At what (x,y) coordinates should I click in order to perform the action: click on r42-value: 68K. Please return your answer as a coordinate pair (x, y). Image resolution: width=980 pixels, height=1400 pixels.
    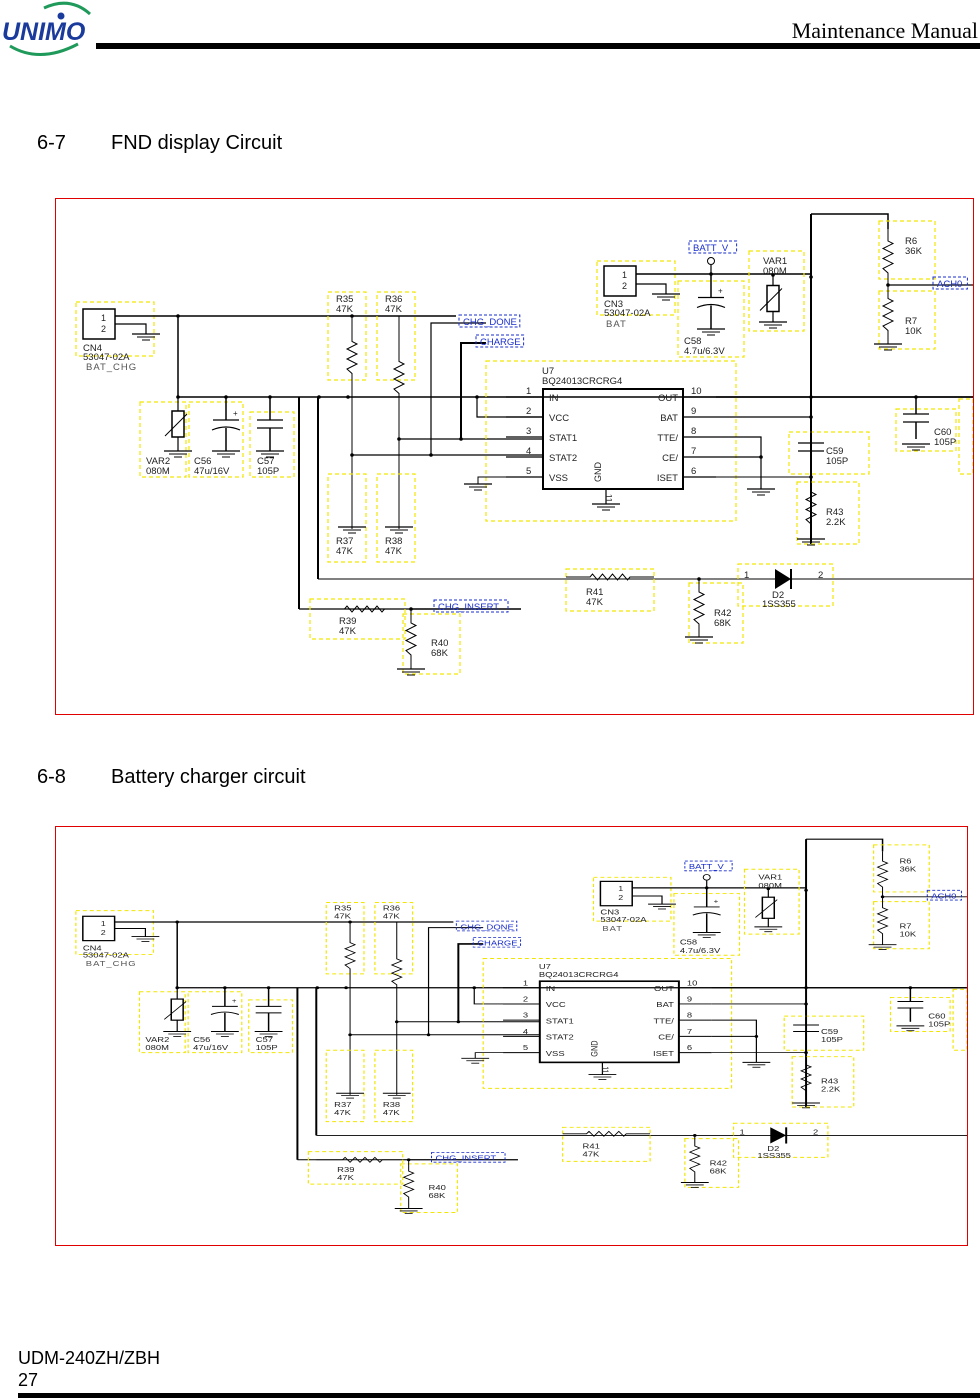
    Looking at the image, I should click on (723, 623).